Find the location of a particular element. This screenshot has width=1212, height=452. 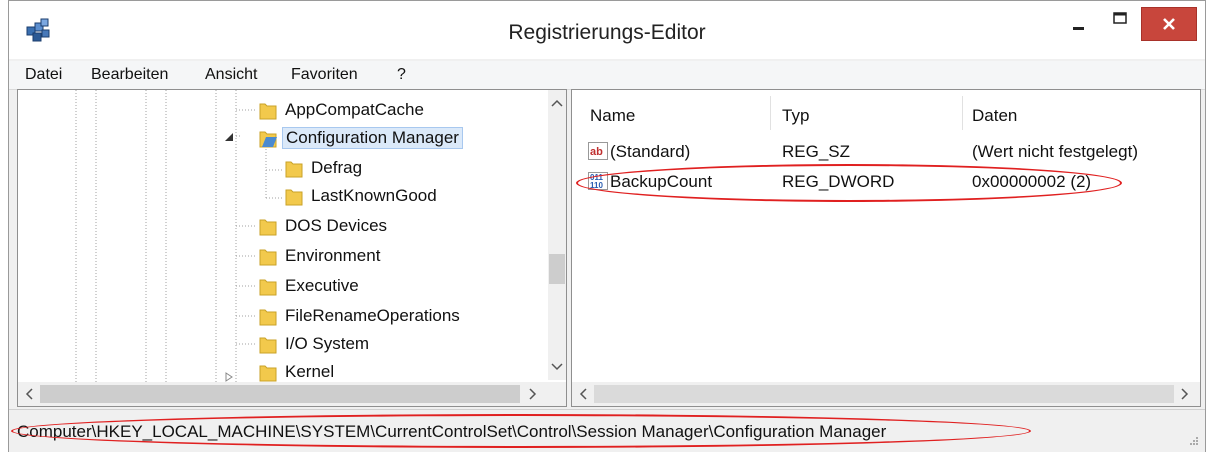

window-title: Registrierungs-Editor is located at coordinates (607, 32).